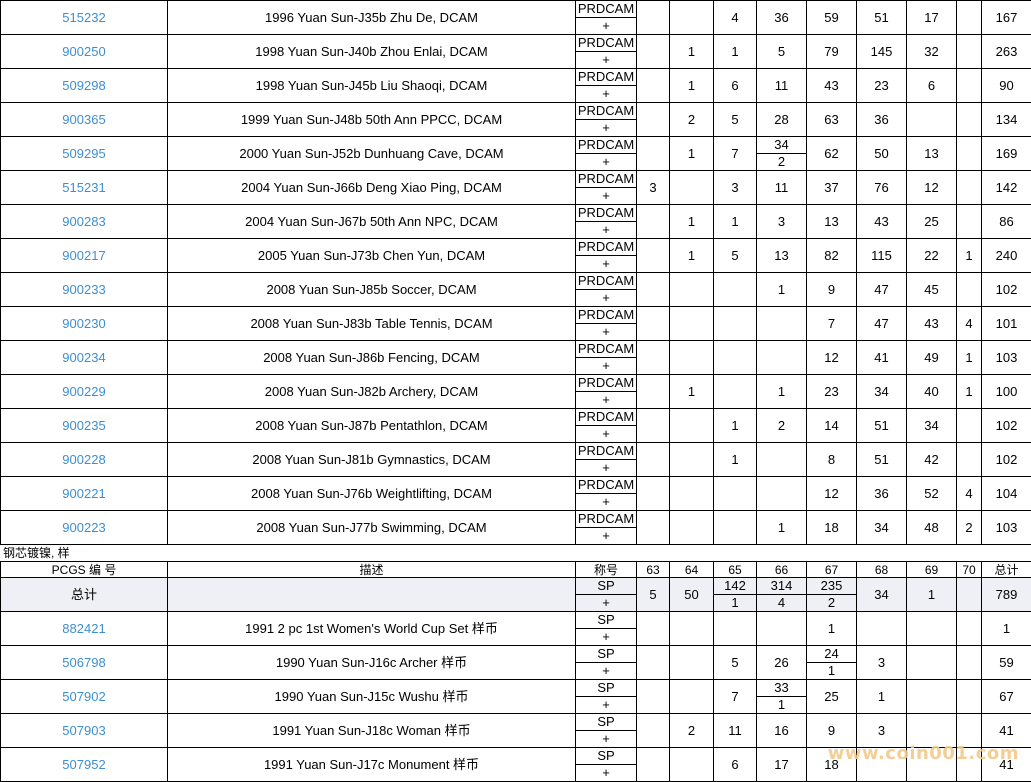  Describe the element at coordinates (691, 594) in the screenshot. I see `grade-64-count: 50` at that location.